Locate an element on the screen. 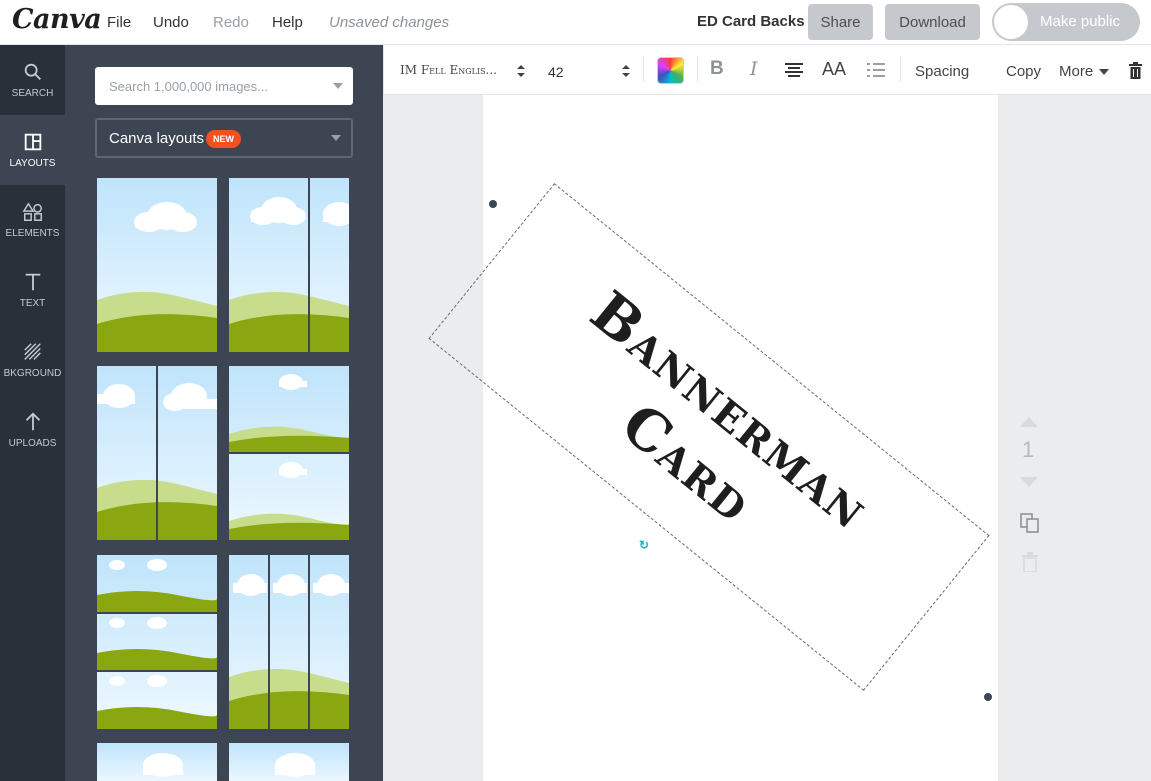  align-center-icon is located at coordinates (794, 70).